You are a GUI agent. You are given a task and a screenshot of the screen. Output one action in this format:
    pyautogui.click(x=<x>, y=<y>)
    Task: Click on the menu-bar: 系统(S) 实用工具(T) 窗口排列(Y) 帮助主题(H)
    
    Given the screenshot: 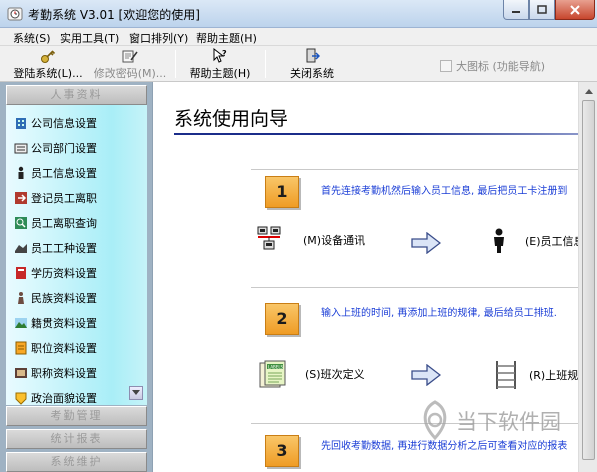 What is the action you would take?
    pyautogui.click(x=298, y=37)
    